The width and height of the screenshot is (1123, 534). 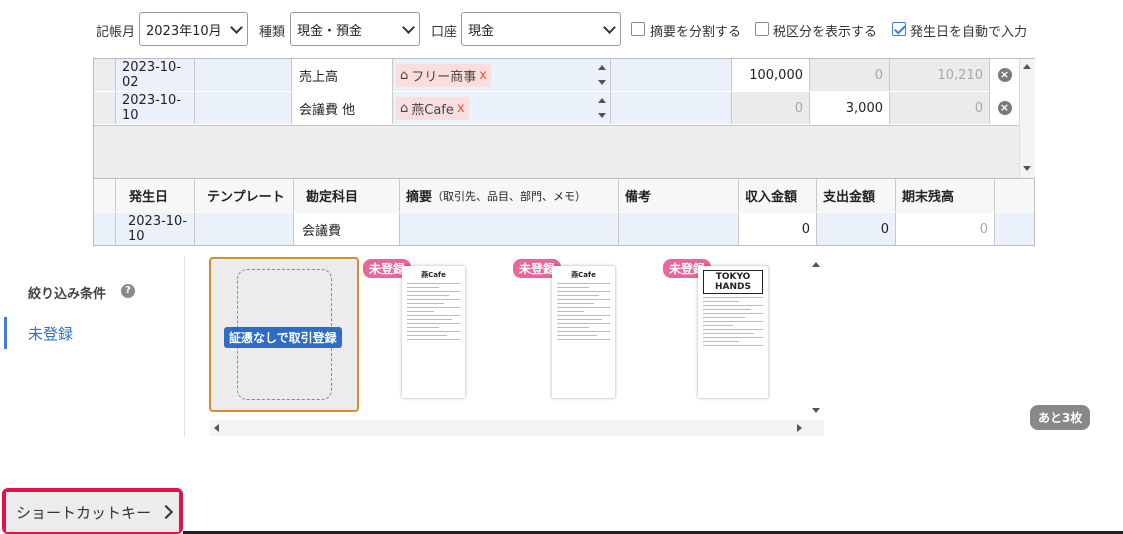 I want to click on partner-tag-label: 燕Cafe, so click(x=432, y=110).